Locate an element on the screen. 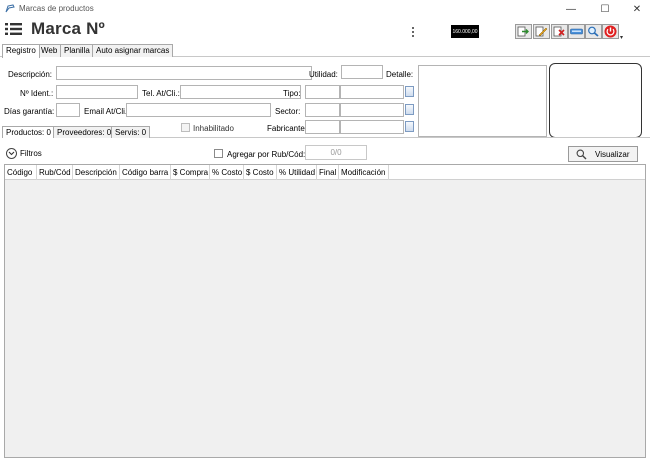 The width and height of the screenshot is (650, 462). filtros-label: Filtros is located at coordinates (31, 153).